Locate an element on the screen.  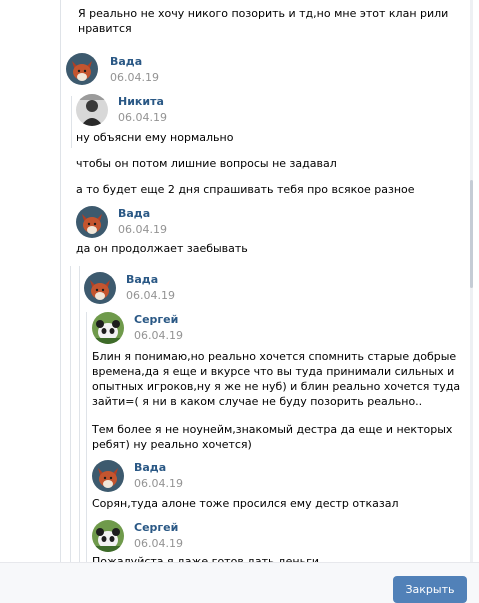
person-avatar-icon is located at coordinates (92, 110).